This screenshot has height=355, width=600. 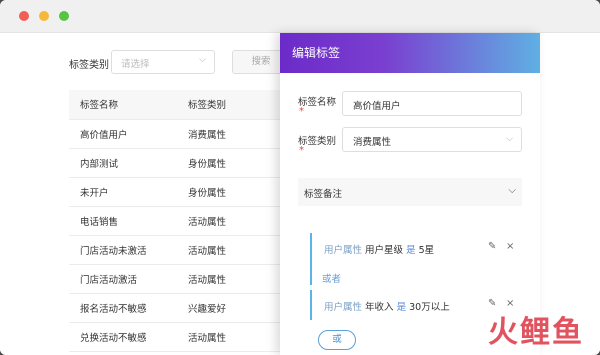 I want to click on table-row: 门店活动未激活 活动属性, so click(x=176, y=250).